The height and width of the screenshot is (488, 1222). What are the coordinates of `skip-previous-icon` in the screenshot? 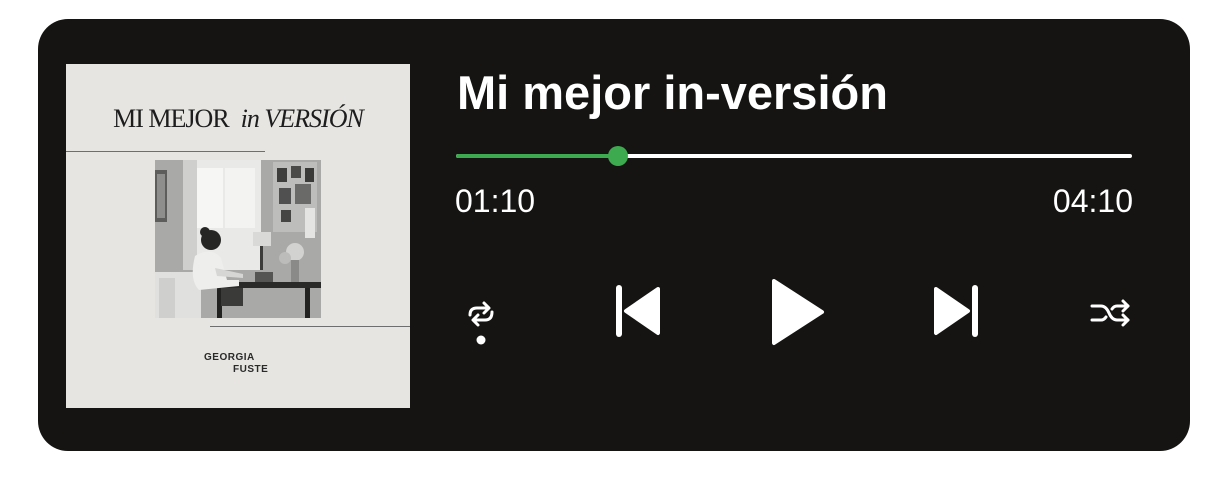 It's located at (638, 311).